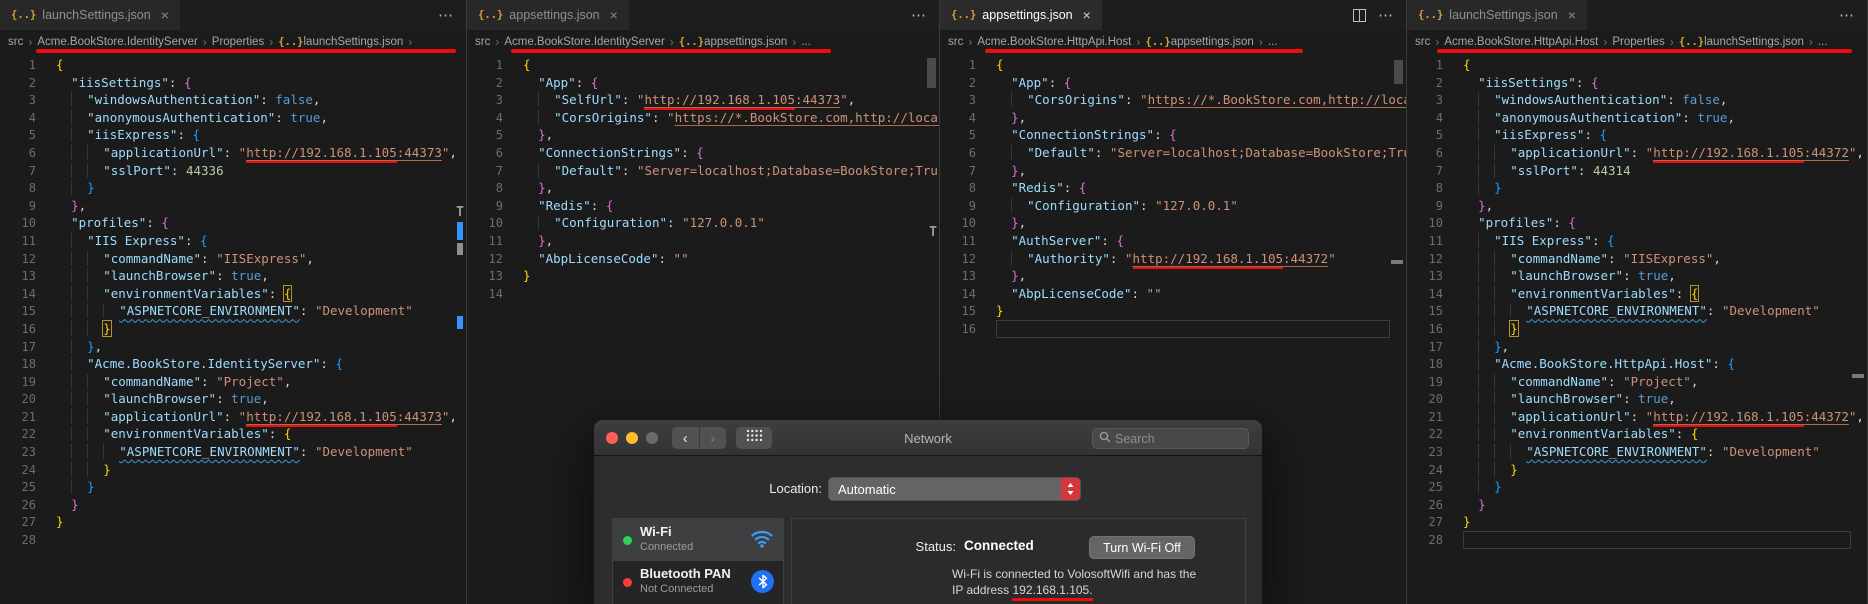 The width and height of the screenshot is (1868, 604). I want to click on zoom-button, so click(652, 438).